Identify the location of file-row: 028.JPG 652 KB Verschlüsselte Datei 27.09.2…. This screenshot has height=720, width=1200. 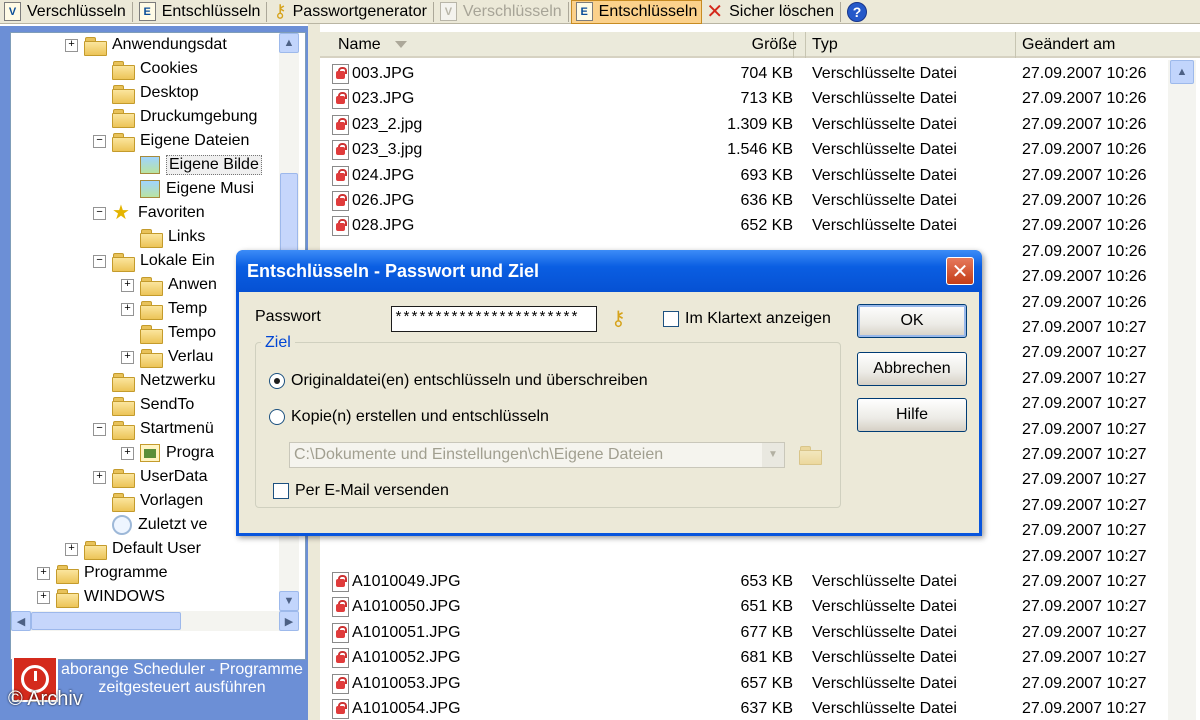
(742, 226).